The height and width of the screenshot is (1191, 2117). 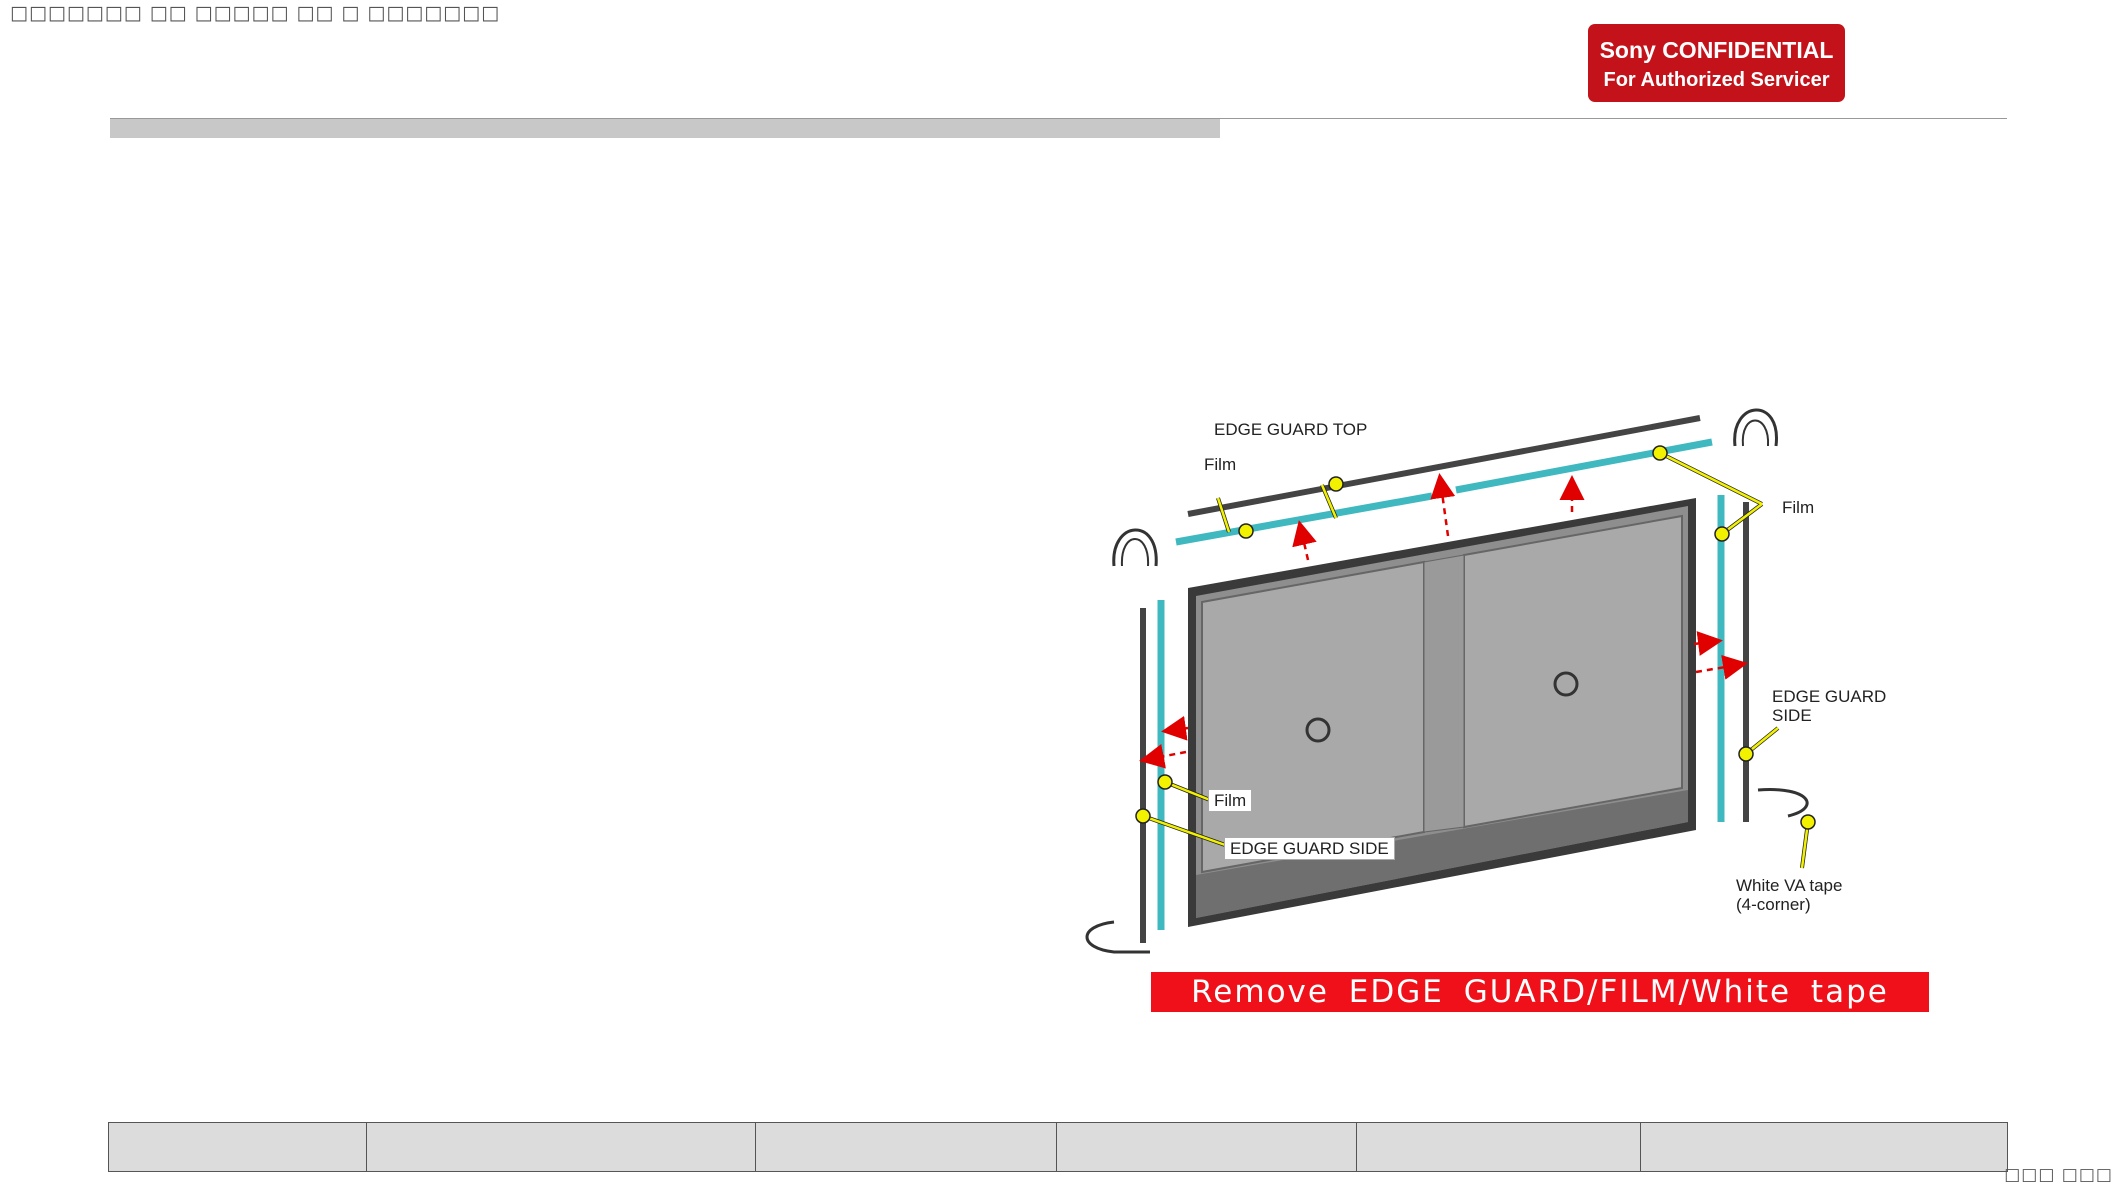 What do you see at coordinates (1792, 715) in the screenshot?
I see `label-edge-guard-side-right-line2: SIDE` at bounding box center [1792, 715].